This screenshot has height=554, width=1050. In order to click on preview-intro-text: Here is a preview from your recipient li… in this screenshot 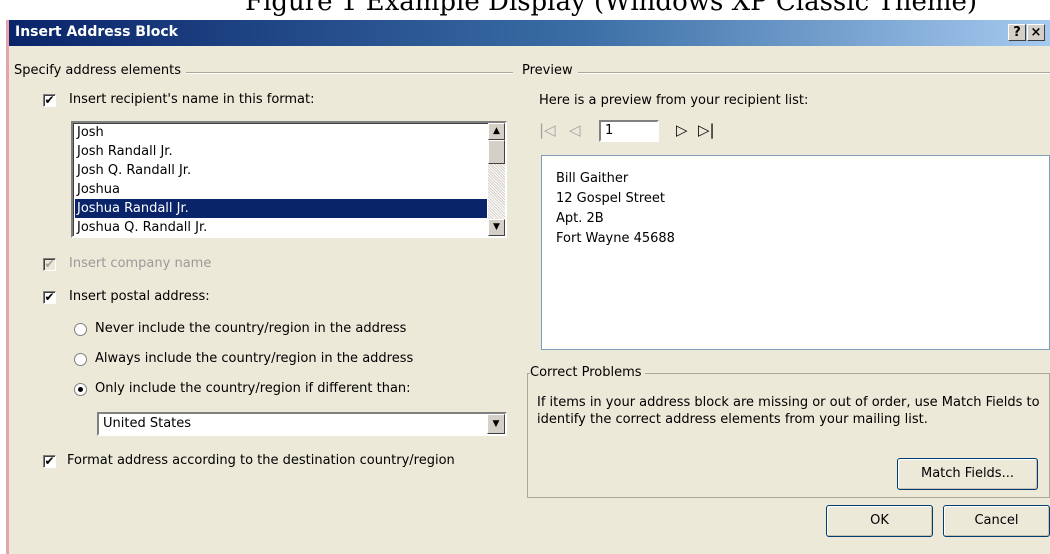, I will do `click(674, 100)`.